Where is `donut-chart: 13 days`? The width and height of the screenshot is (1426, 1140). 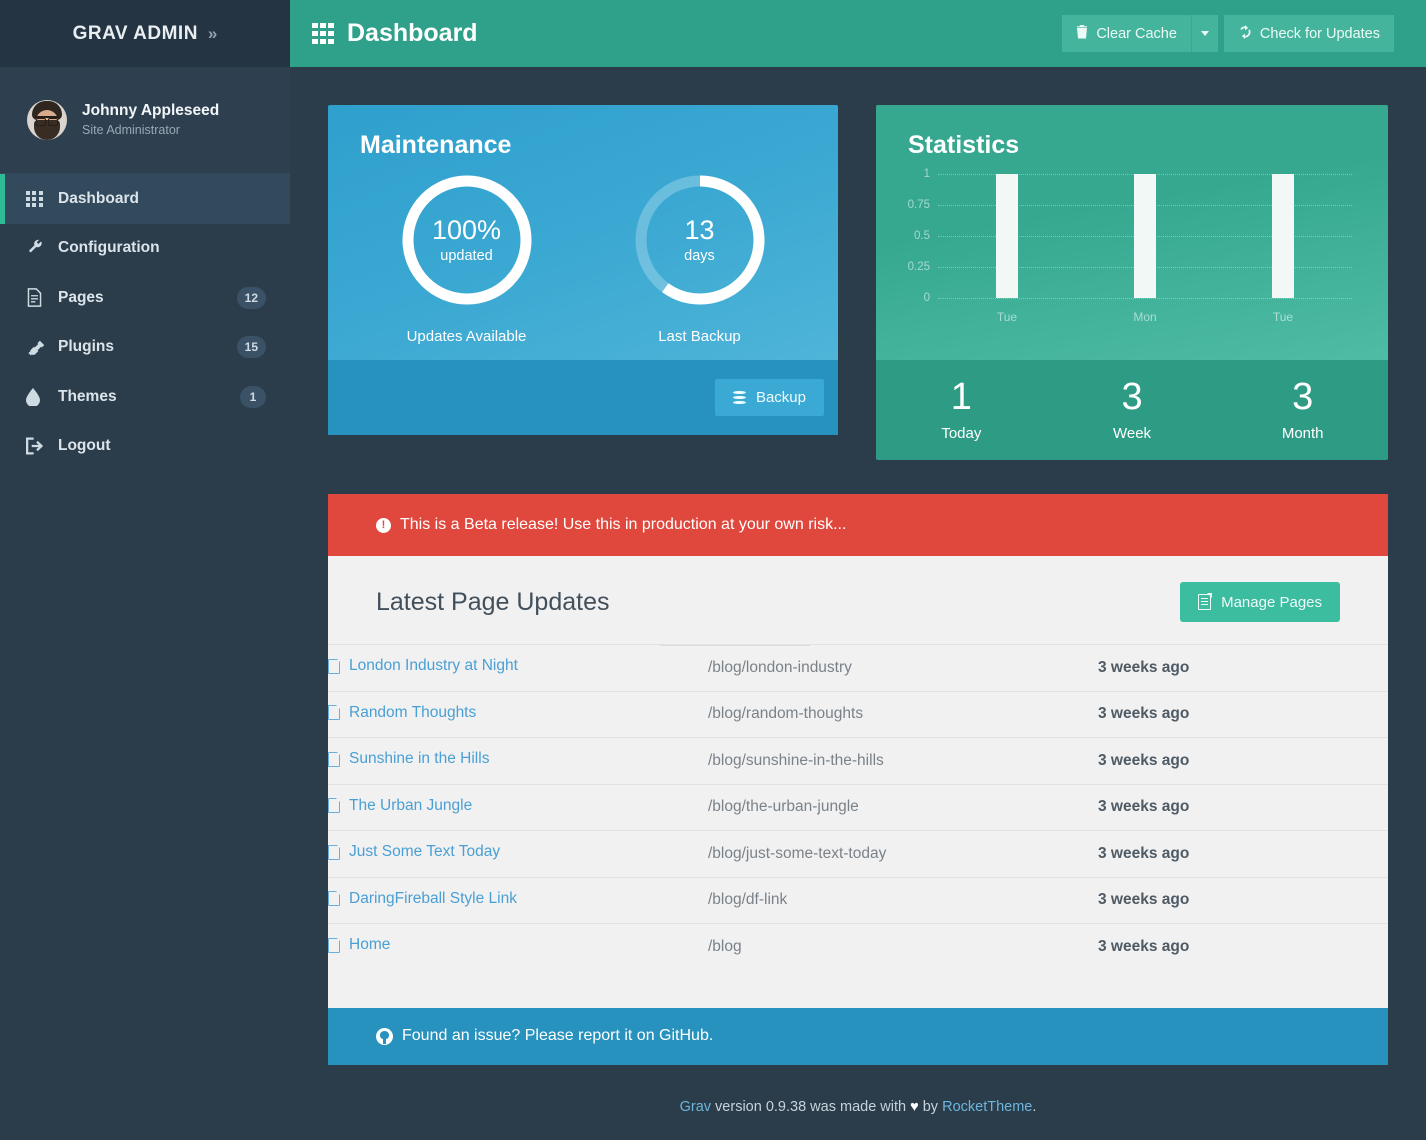 donut-chart: 13 days is located at coordinates (700, 240).